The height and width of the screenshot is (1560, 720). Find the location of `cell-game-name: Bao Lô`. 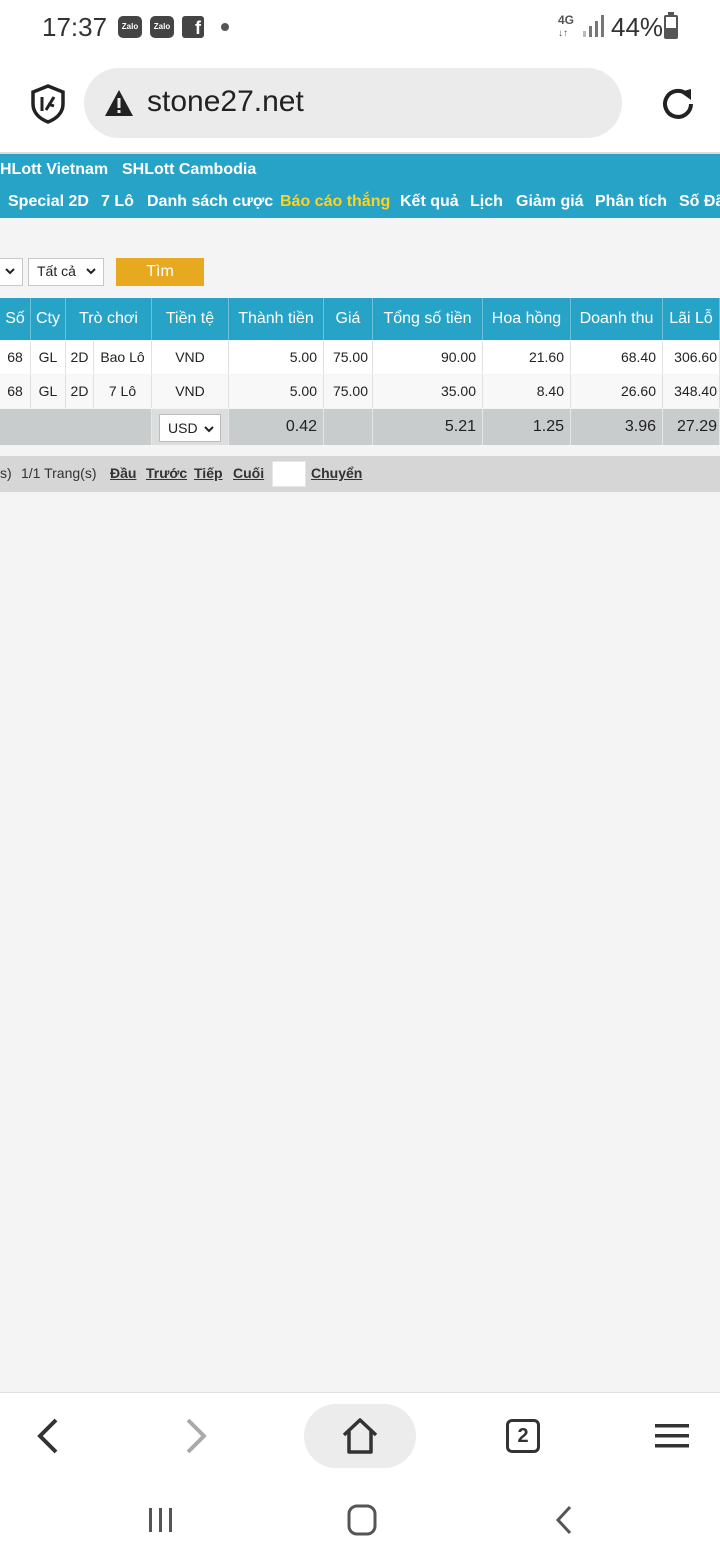

cell-game-name: Bao Lô is located at coordinates (123, 357).